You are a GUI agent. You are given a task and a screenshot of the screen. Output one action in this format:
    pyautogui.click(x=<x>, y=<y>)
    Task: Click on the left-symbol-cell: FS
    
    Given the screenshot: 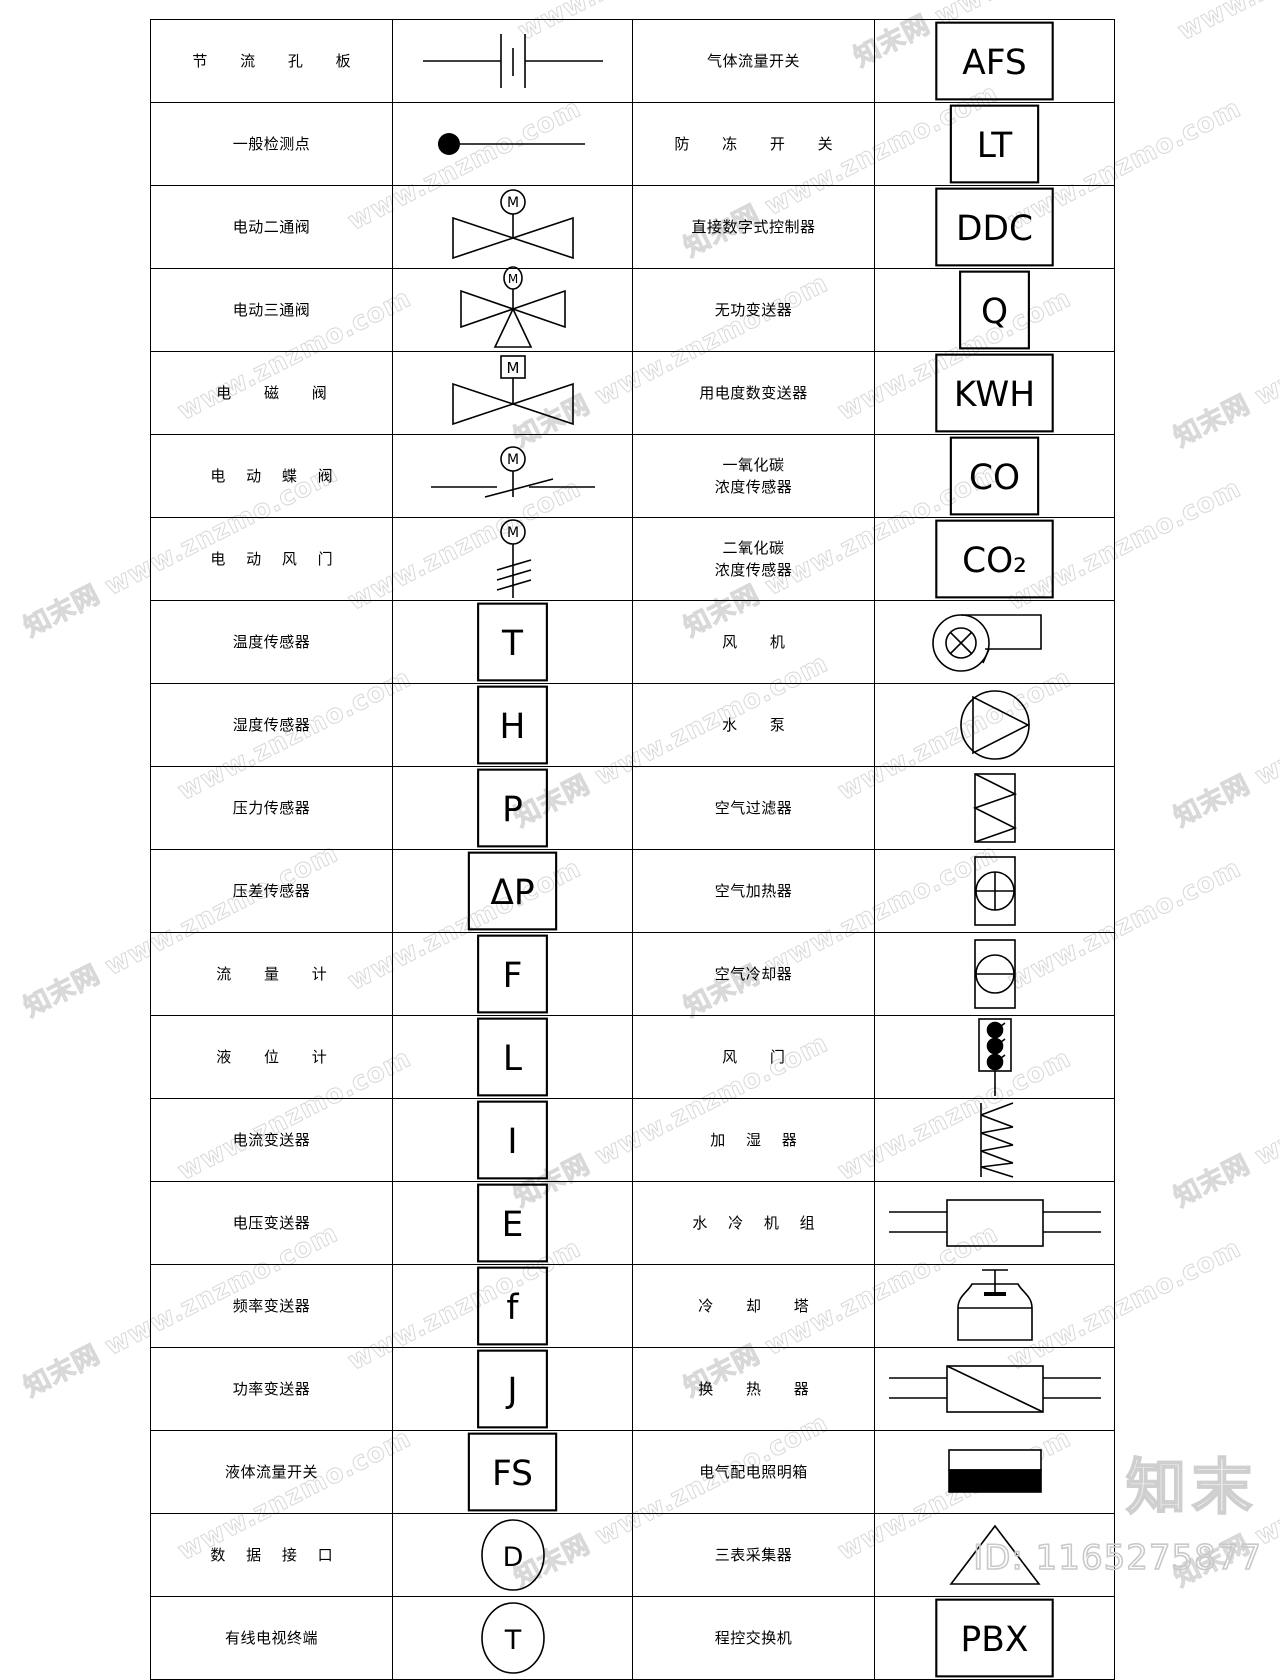 What is the action you would take?
    pyautogui.click(x=512, y=1472)
    